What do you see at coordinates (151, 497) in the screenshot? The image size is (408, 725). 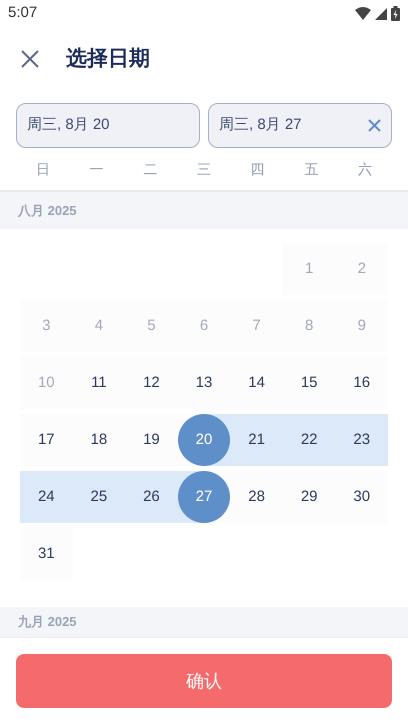 I see `day-cell: 26` at bounding box center [151, 497].